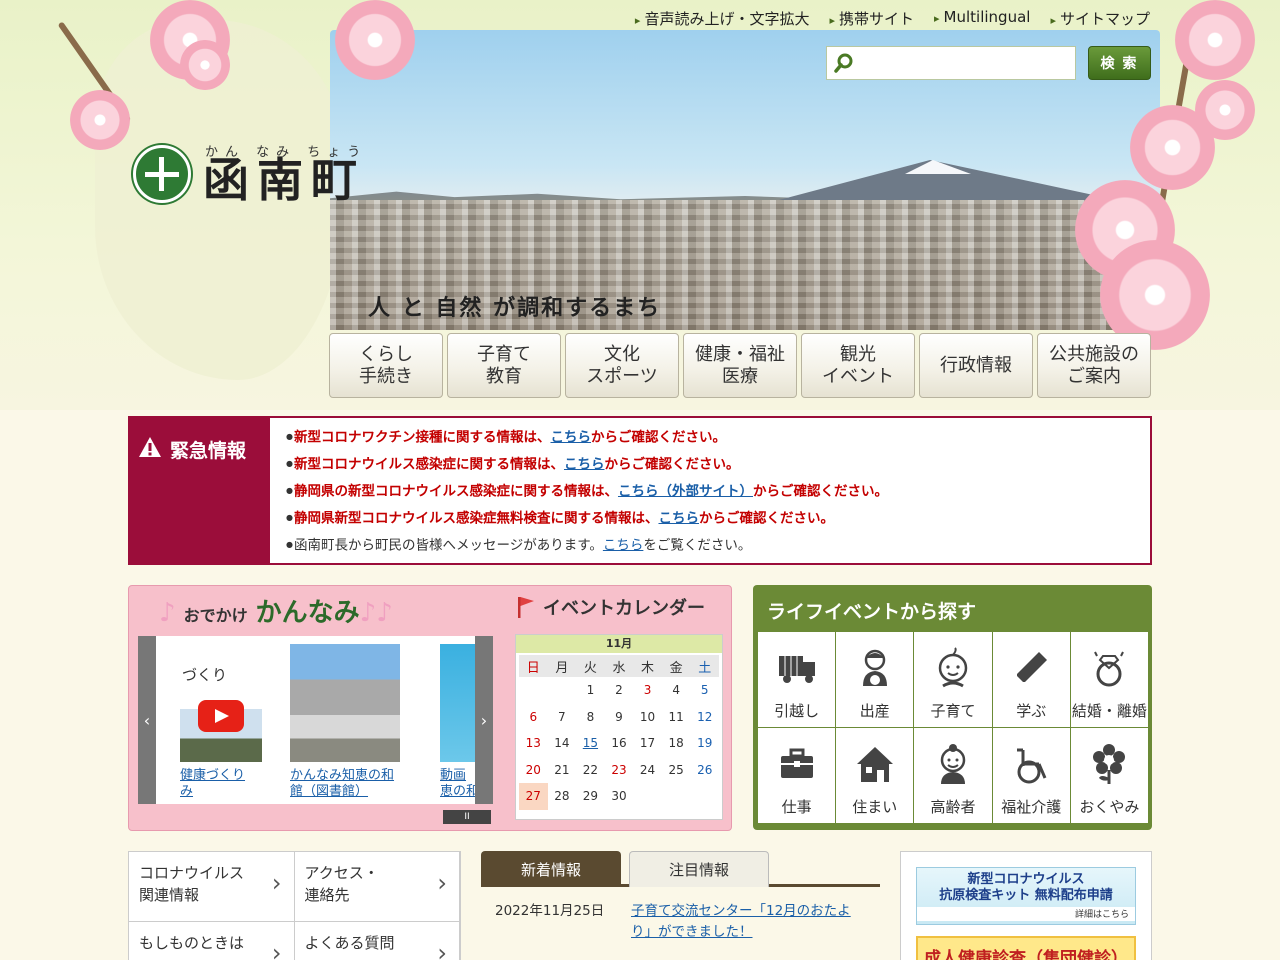 Image resolution: width=1280 pixels, height=960 pixels. I want to click on news-tabs: 新着情報 注目情報, so click(680, 869).